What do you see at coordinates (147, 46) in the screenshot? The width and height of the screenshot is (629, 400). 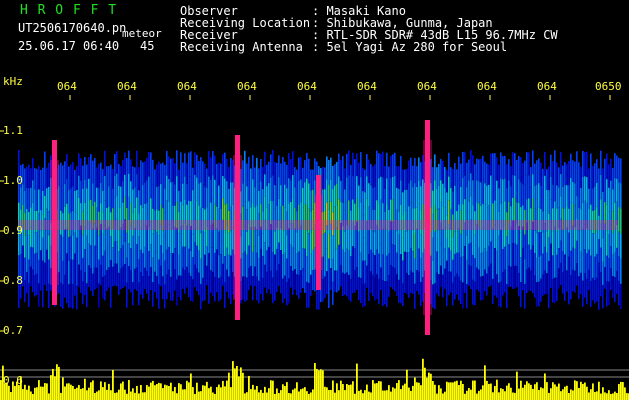 I see `meteor-count: 45` at bounding box center [147, 46].